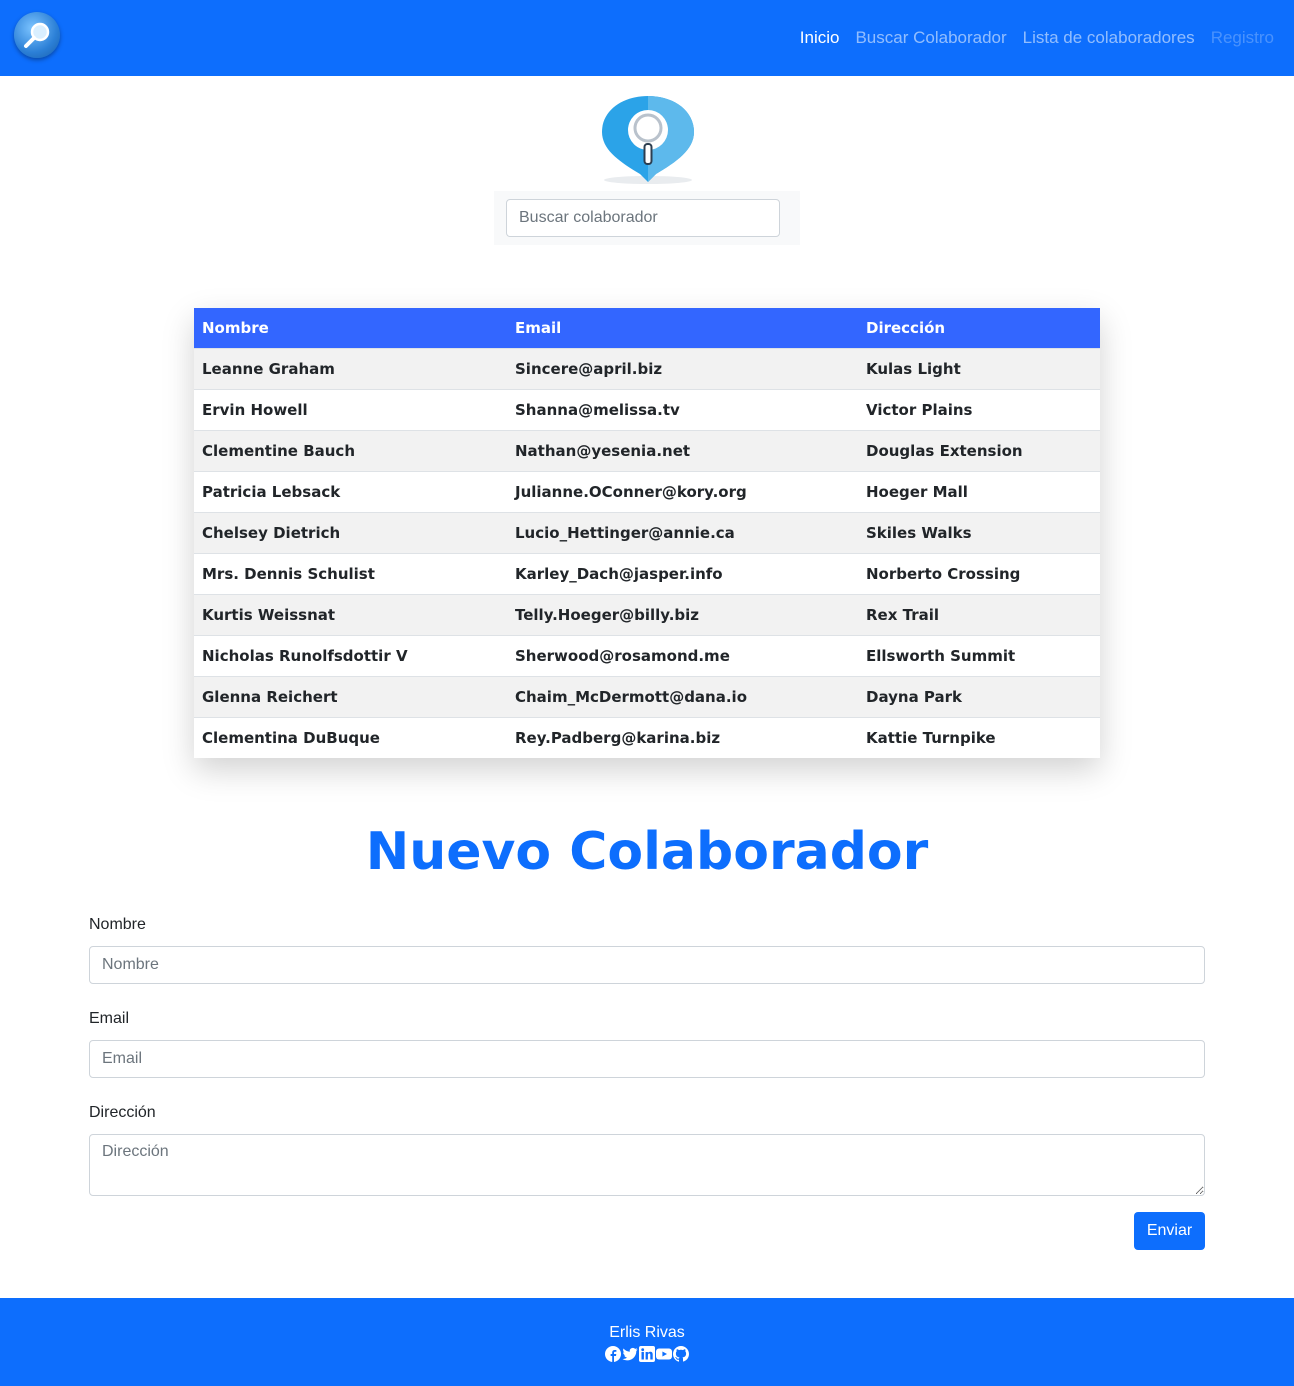 The width and height of the screenshot is (1294, 1386). What do you see at coordinates (681, 1354) in the screenshot?
I see `github-icon` at bounding box center [681, 1354].